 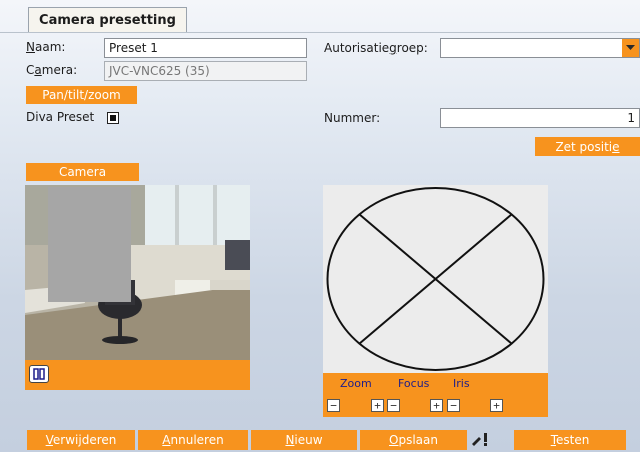 What do you see at coordinates (436, 405) in the screenshot?
I see `focus-plus-button: +` at bounding box center [436, 405].